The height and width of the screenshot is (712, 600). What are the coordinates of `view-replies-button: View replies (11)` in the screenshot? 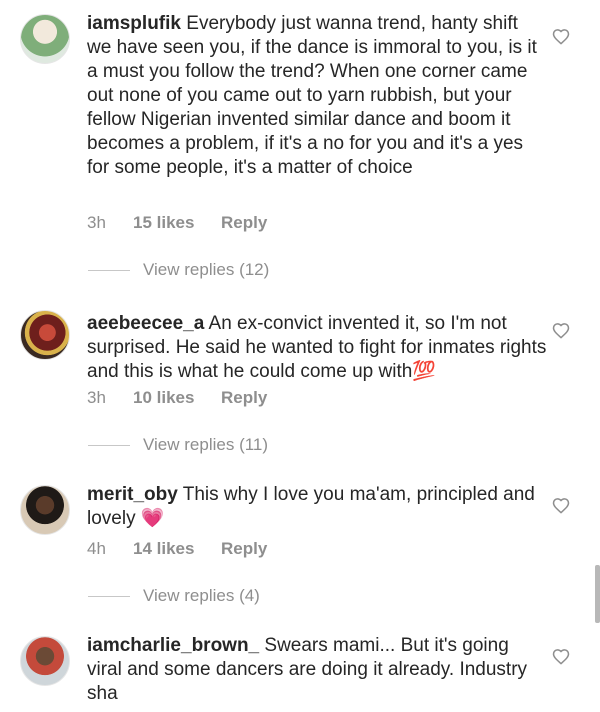 It's located at (178, 445).